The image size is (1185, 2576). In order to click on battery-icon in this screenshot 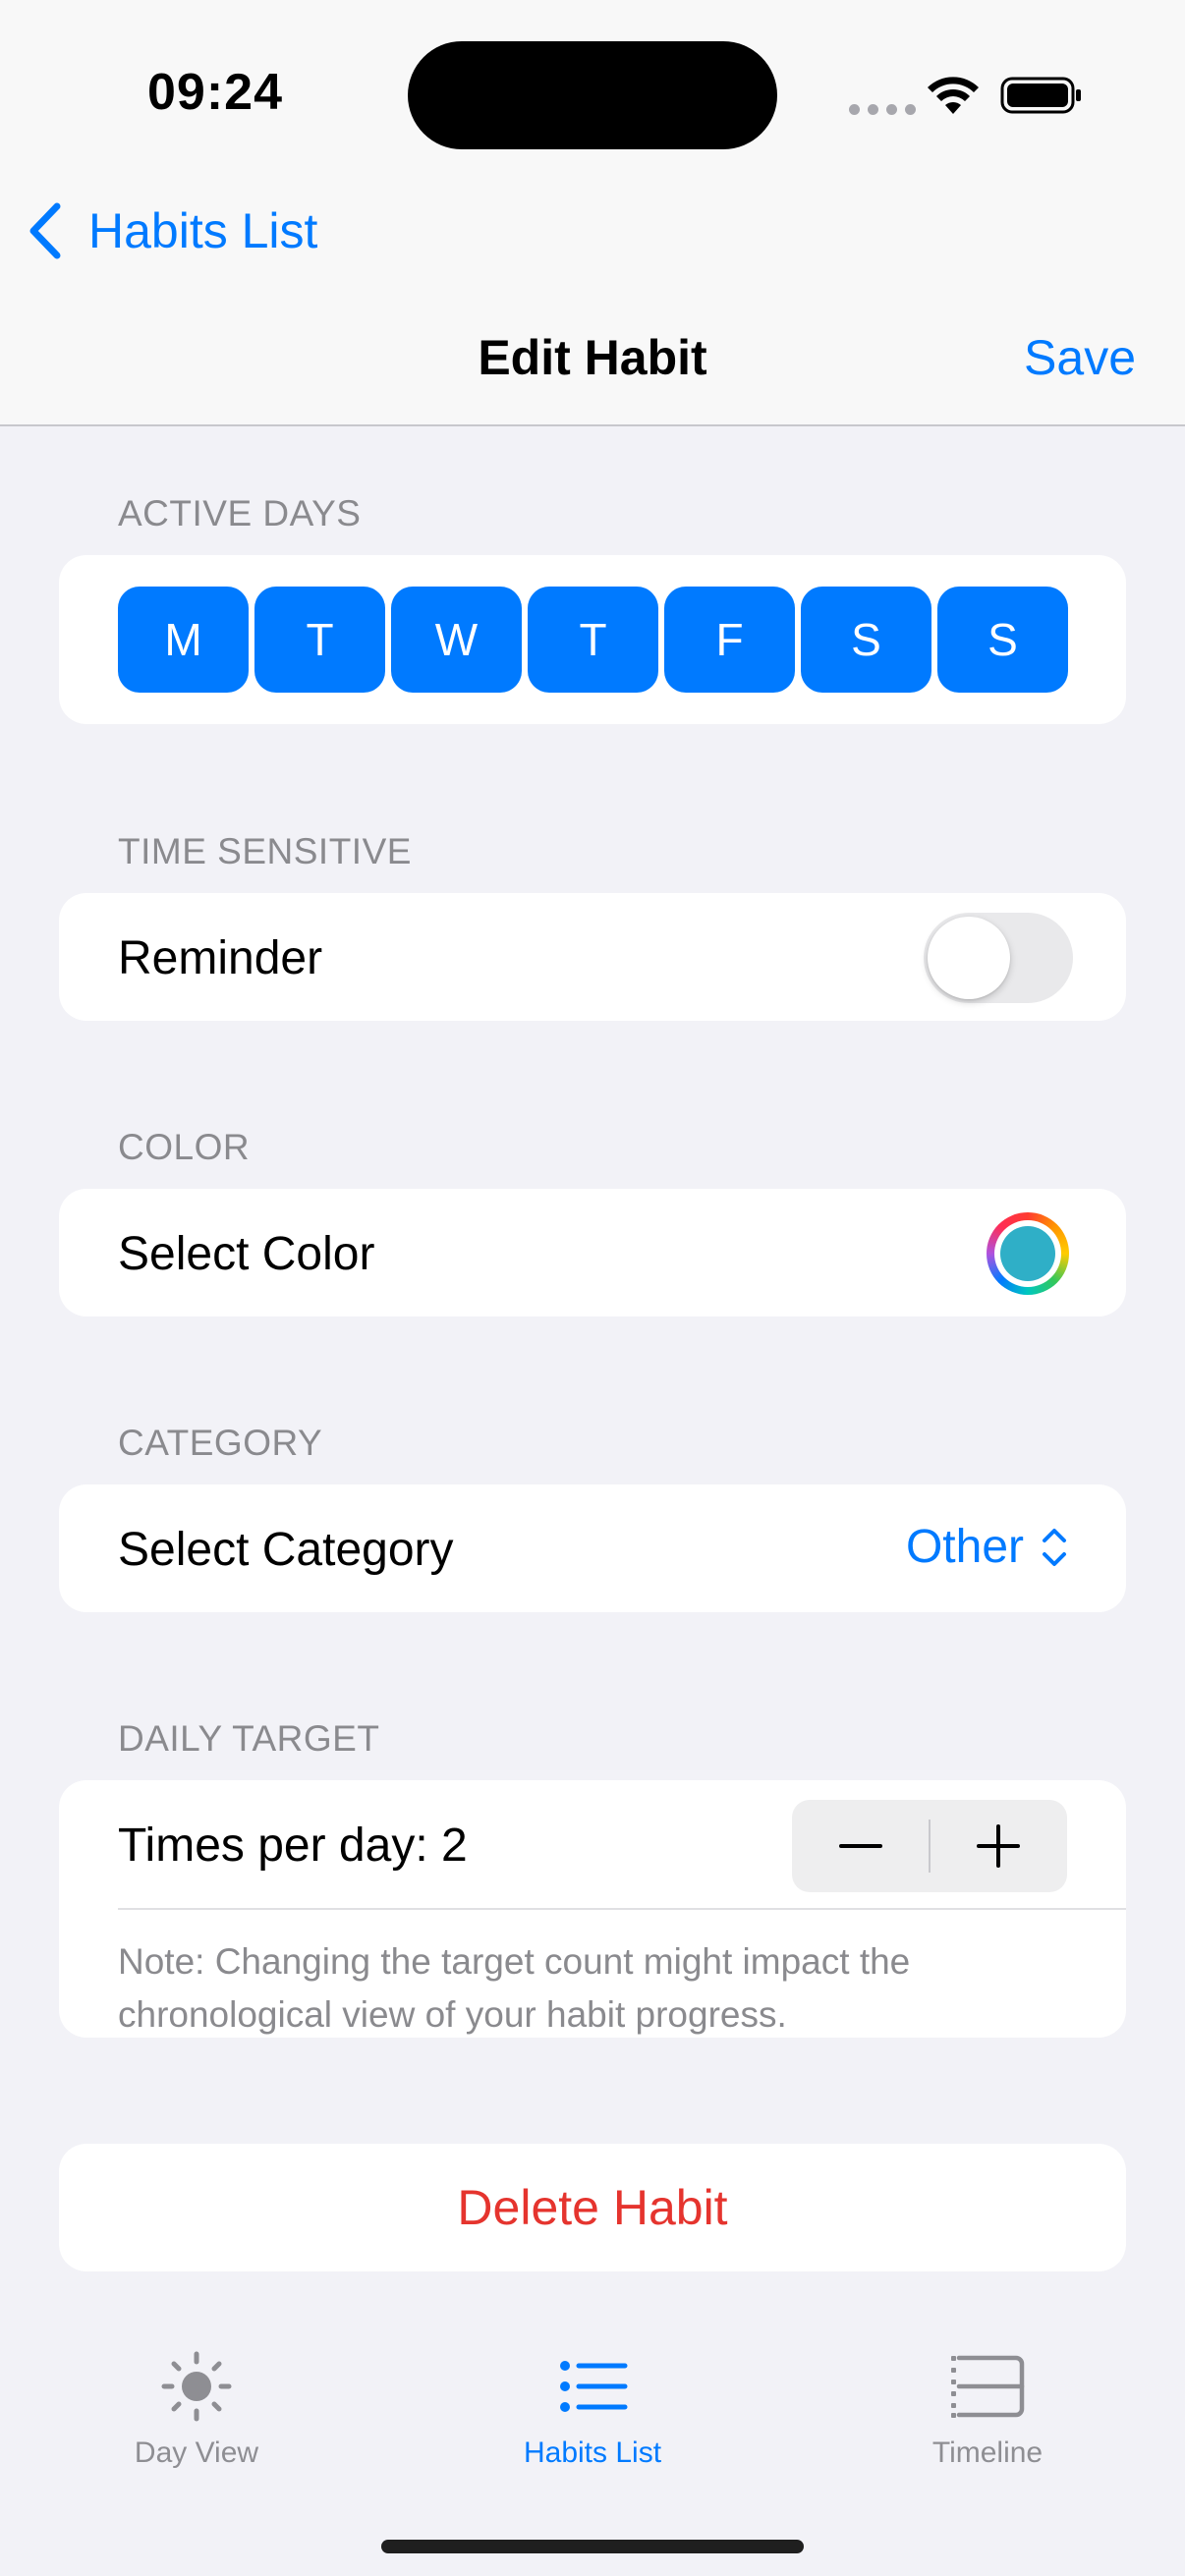, I will do `click(1041, 95)`.